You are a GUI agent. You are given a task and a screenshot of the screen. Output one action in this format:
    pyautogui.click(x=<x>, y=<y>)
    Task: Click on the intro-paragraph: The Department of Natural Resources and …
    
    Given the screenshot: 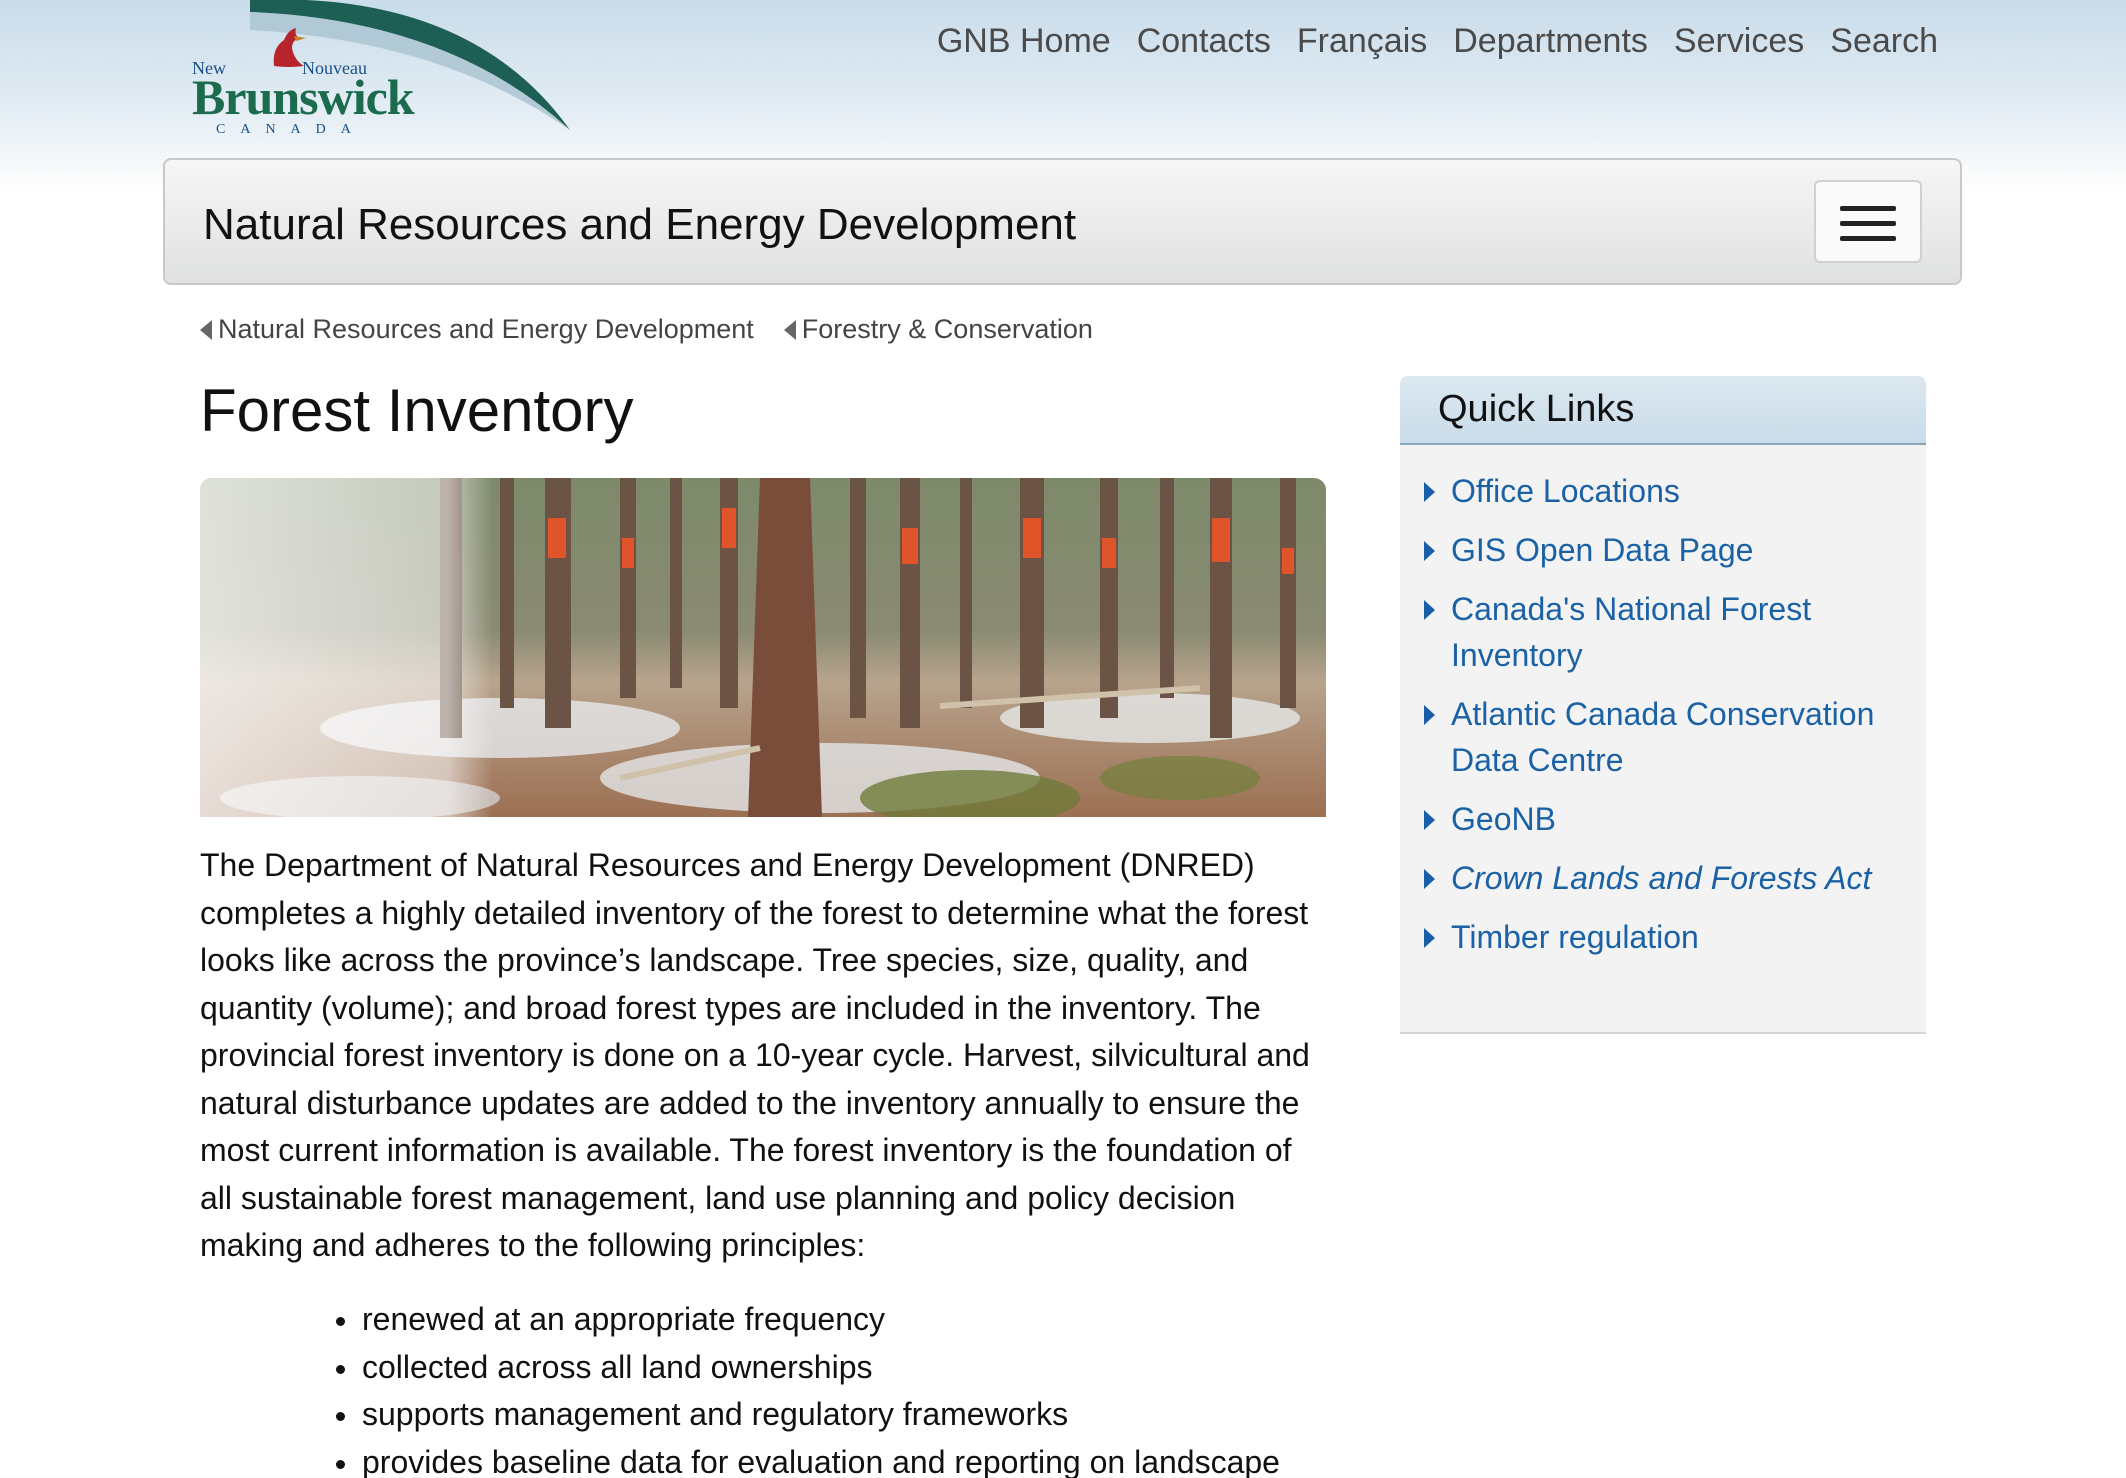 What is the action you would take?
    pyautogui.click(x=755, y=1055)
    